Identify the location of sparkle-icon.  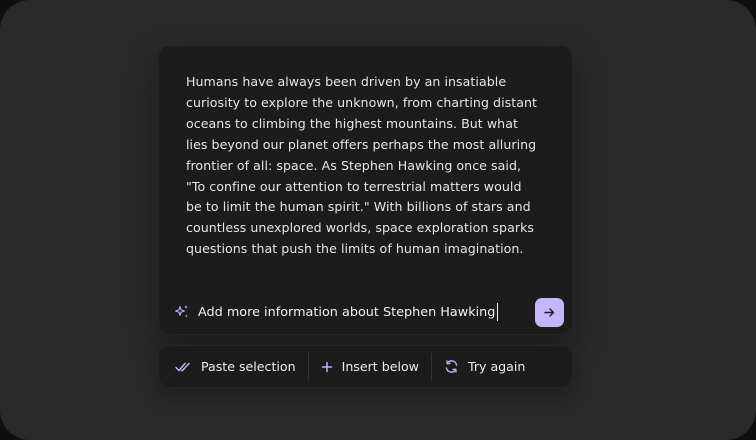
(181, 311).